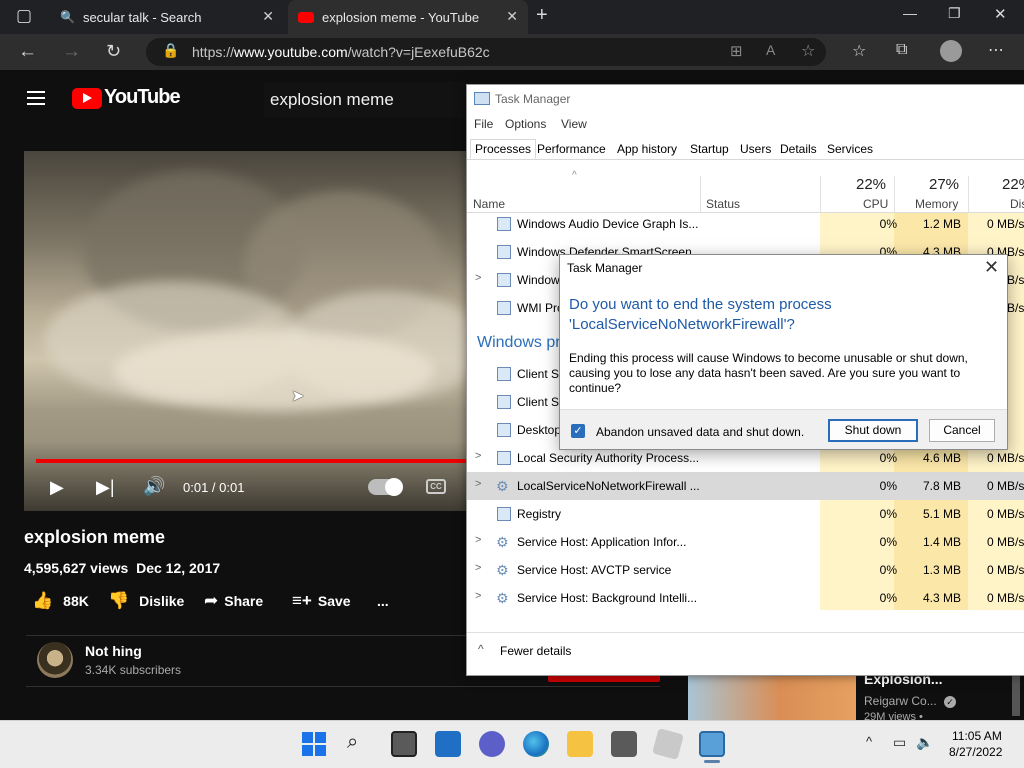 The height and width of the screenshot is (768, 1024). Describe the element at coordinates (142, 17) in the screenshot. I see `tab-title: secular talk - Search` at that location.